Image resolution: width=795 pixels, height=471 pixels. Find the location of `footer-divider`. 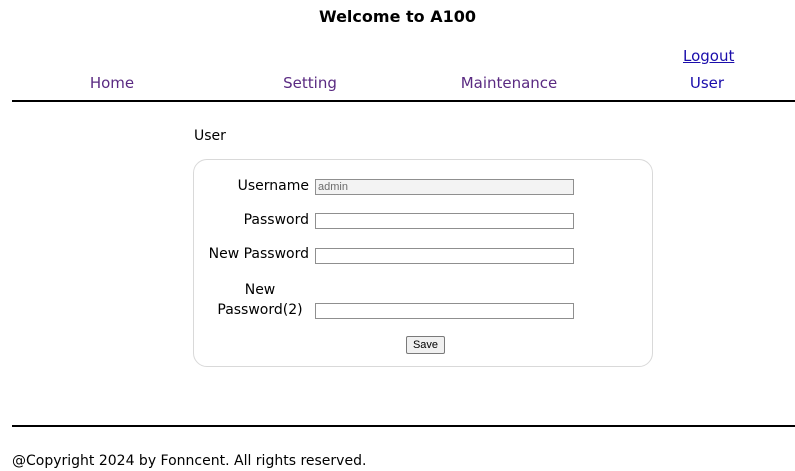

footer-divider is located at coordinates (403, 426).